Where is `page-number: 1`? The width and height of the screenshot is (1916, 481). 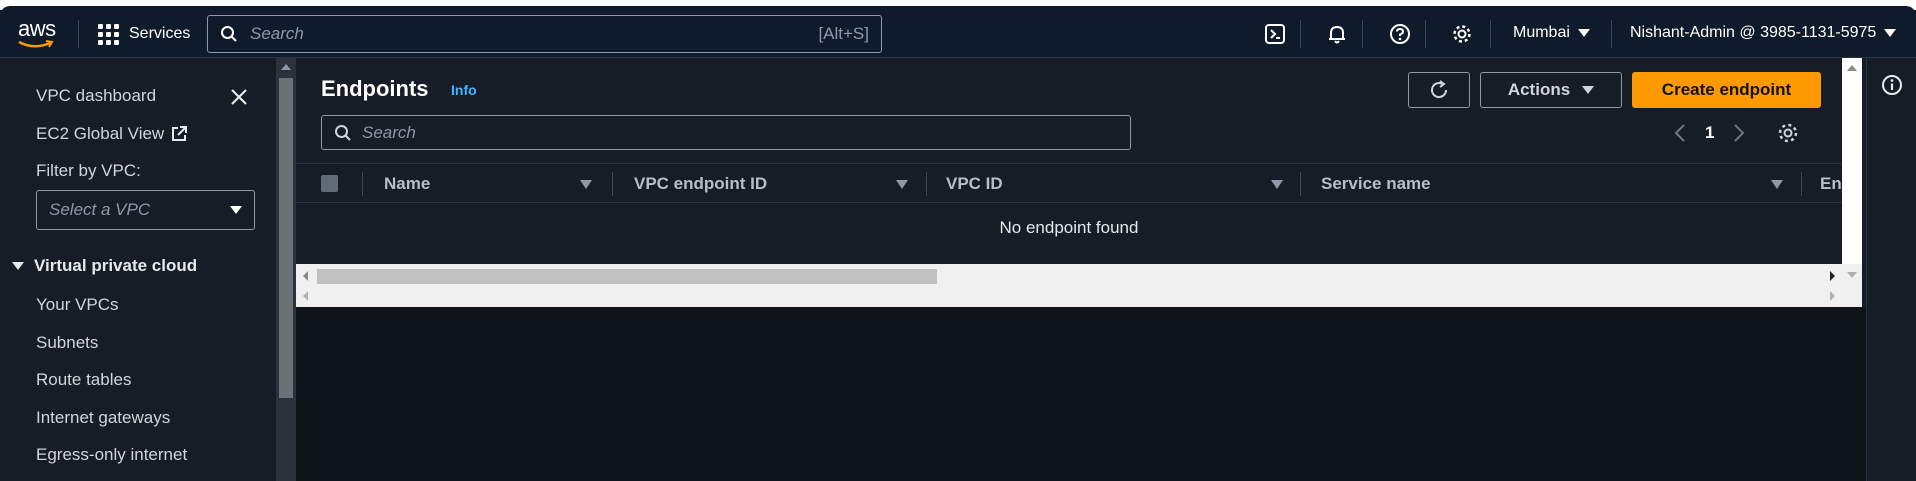 page-number: 1 is located at coordinates (1709, 133).